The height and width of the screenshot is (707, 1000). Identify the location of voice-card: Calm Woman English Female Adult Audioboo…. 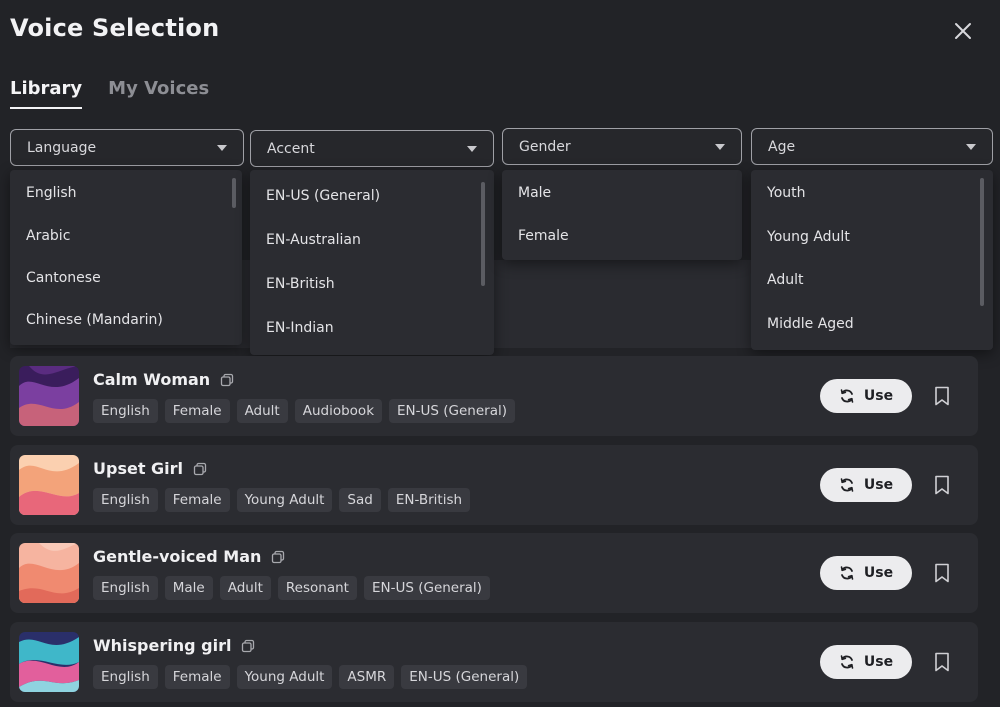
(494, 396).